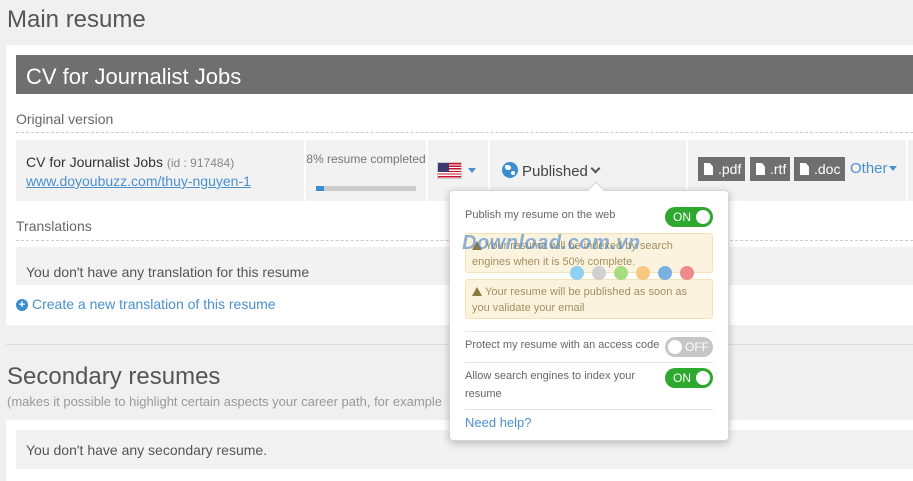 The image size is (913, 481). What do you see at coordinates (76, 19) in the screenshot?
I see `page-title: Main resume` at bounding box center [76, 19].